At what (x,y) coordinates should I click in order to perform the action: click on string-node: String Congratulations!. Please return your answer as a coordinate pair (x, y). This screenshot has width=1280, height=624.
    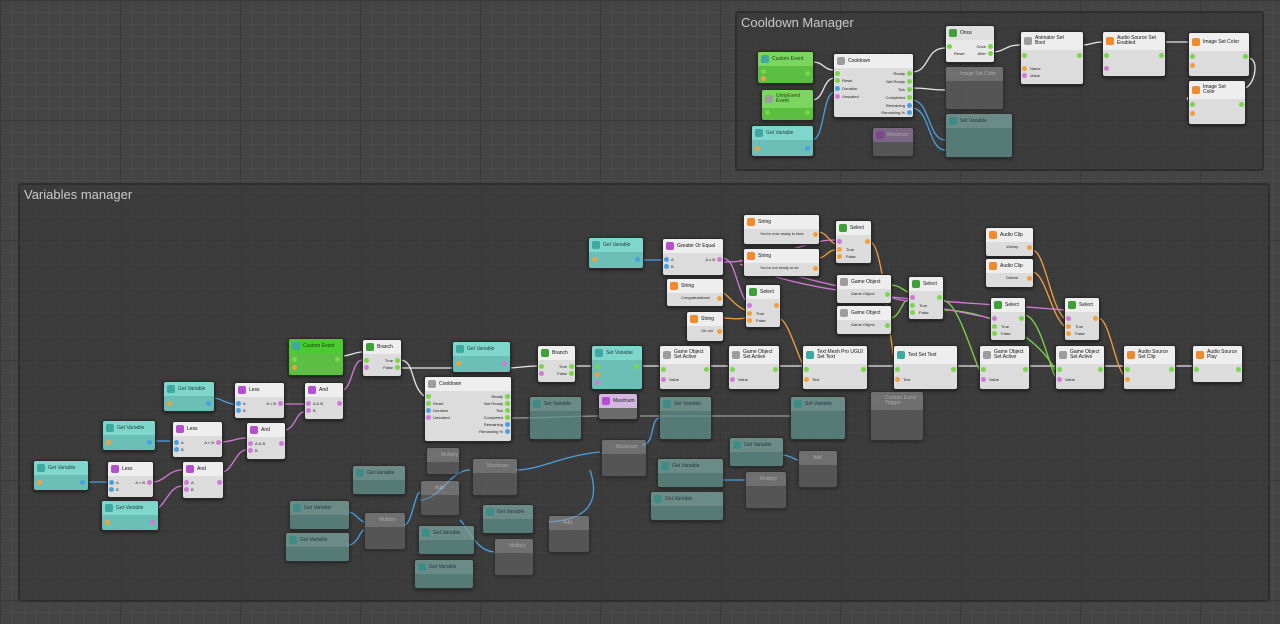
    Looking at the image, I should click on (695, 292).